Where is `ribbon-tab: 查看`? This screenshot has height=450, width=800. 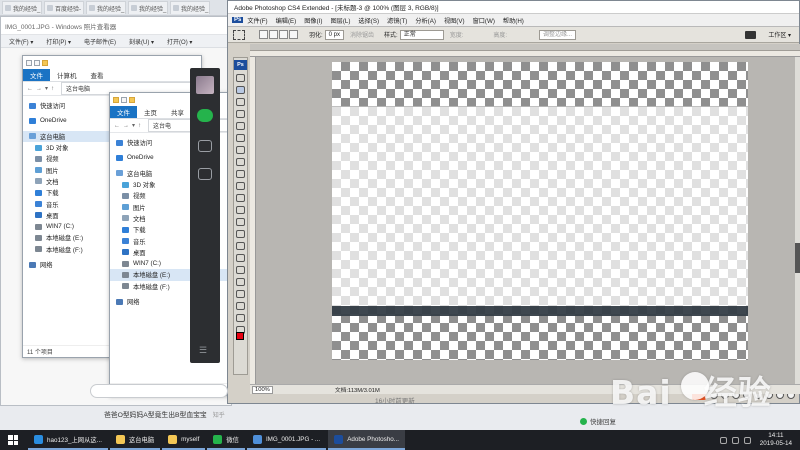
ribbon-tab: 查看 is located at coordinates (97, 75).